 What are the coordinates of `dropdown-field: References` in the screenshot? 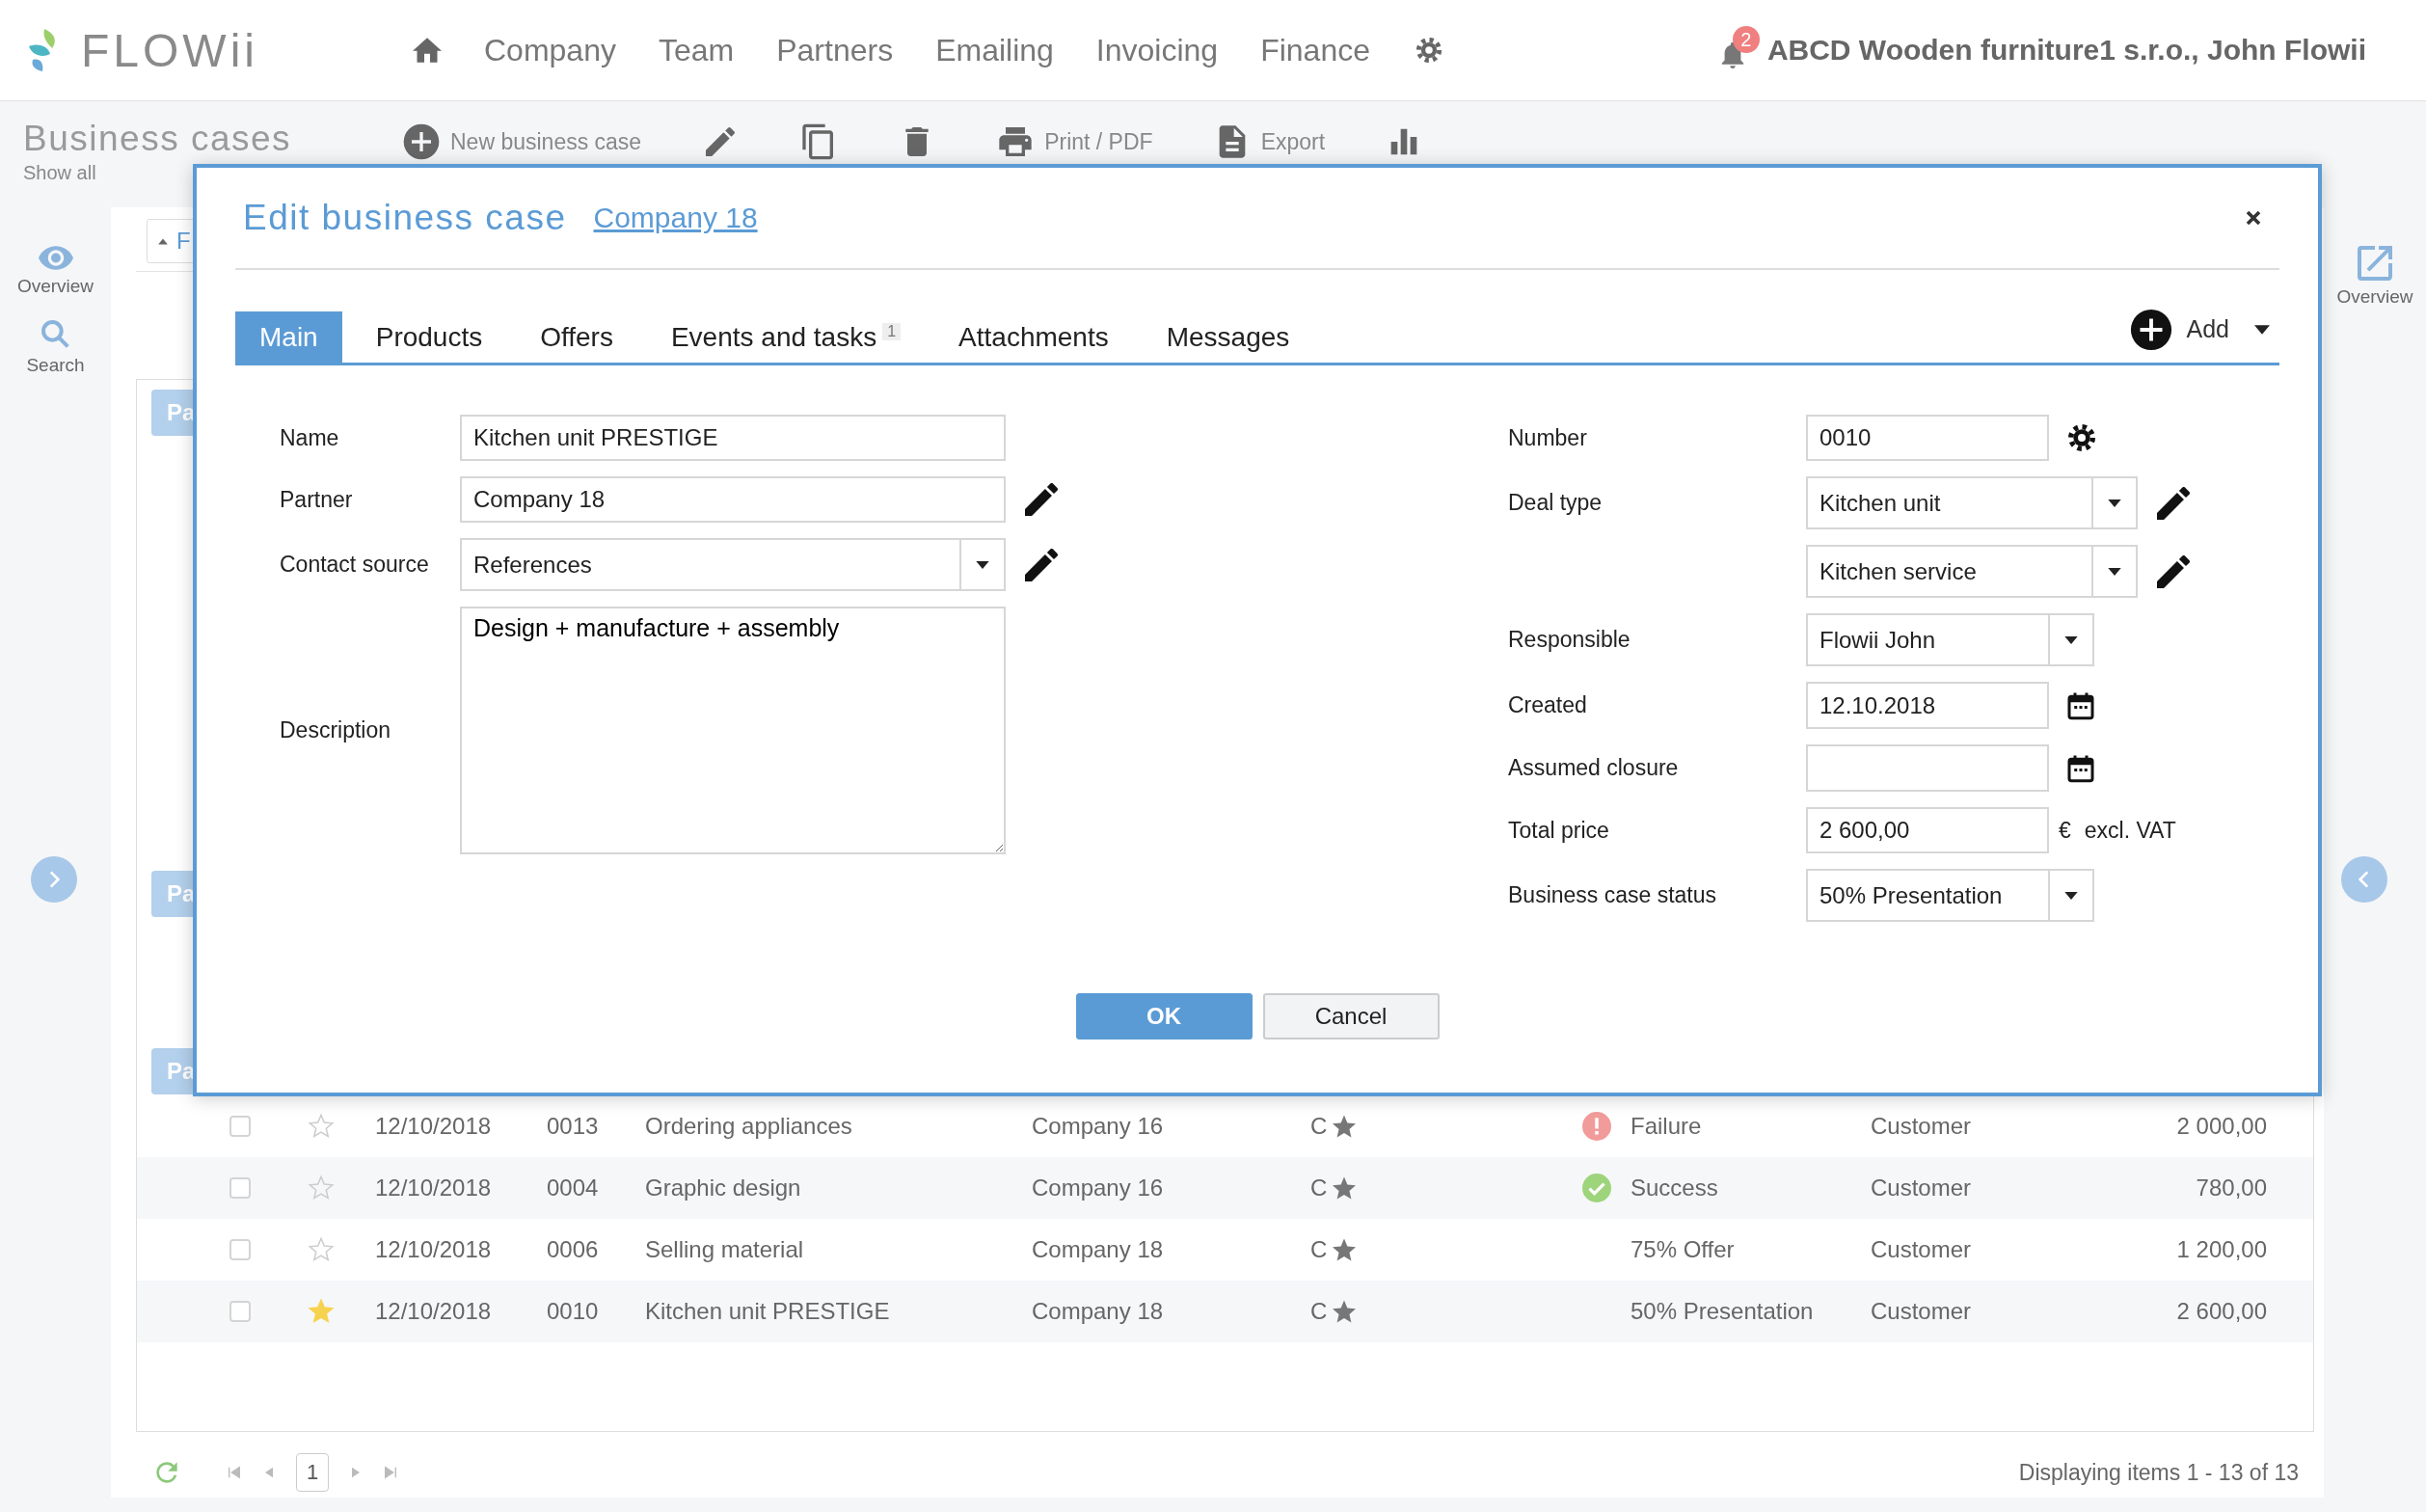 It's located at (733, 564).